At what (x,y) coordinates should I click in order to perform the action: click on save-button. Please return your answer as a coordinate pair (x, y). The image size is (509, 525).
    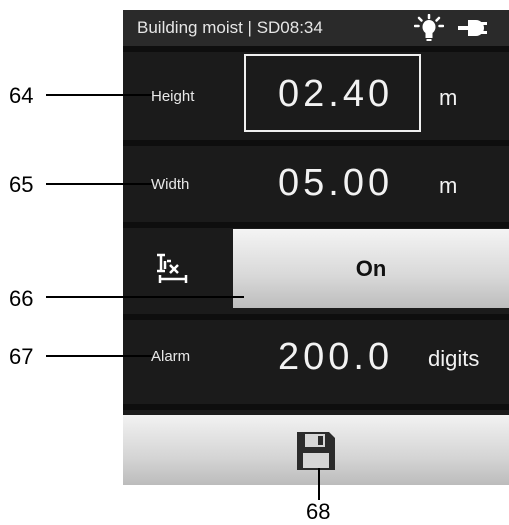
    Looking at the image, I should click on (316, 450).